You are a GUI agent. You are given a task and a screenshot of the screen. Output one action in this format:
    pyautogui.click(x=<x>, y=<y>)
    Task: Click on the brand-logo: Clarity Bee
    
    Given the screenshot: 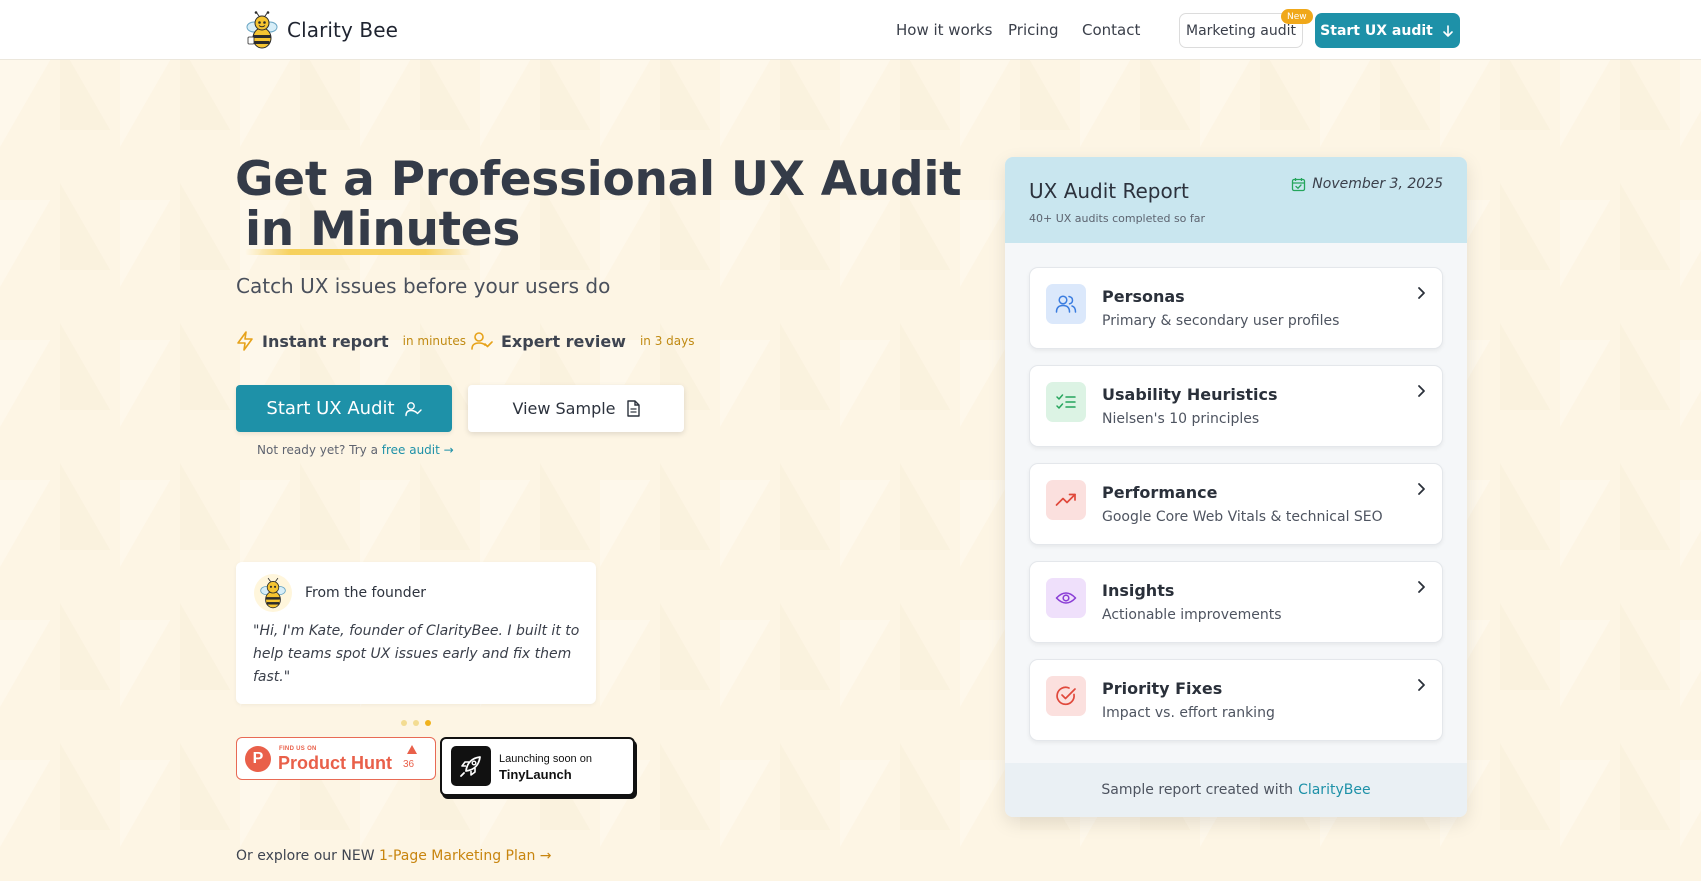 What is the action you would take?
    pyautogui.click(x=321, y=30)
    